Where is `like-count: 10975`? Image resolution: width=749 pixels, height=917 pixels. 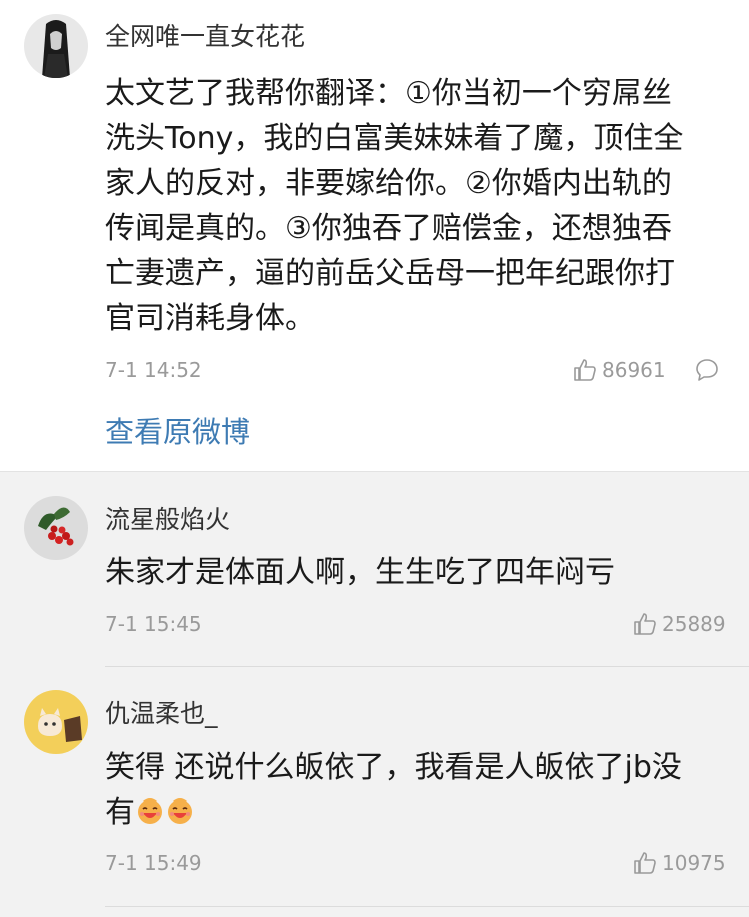 like-count: 10975 is located at coordinates (694, 863).